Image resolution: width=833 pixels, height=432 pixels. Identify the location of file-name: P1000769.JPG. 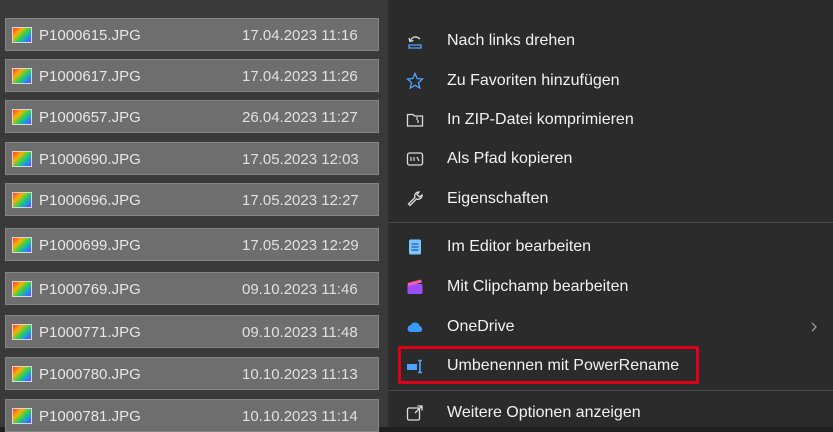
(90, 289).